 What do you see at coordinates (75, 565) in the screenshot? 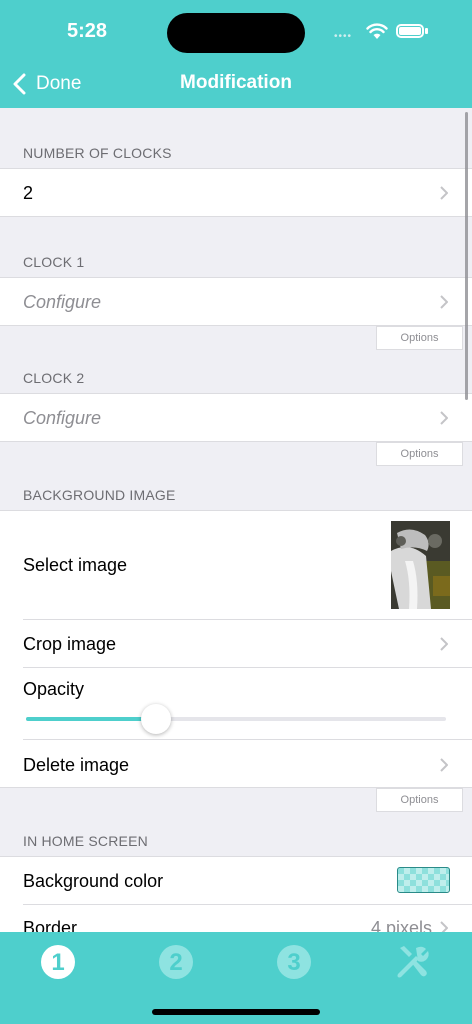
I see `select-image-label: Select image` at bounding box center [75, 565].